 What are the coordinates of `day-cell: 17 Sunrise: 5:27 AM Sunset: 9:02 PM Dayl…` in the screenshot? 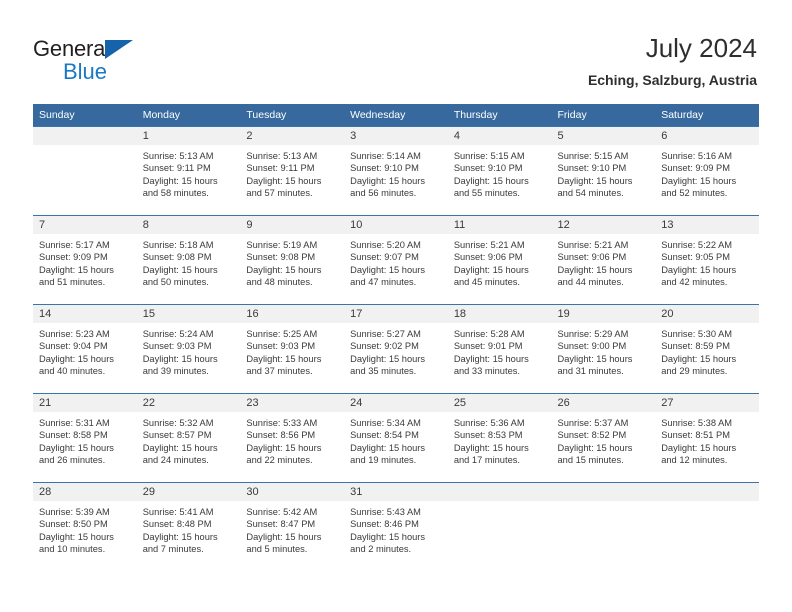 It's located at (396, 349).